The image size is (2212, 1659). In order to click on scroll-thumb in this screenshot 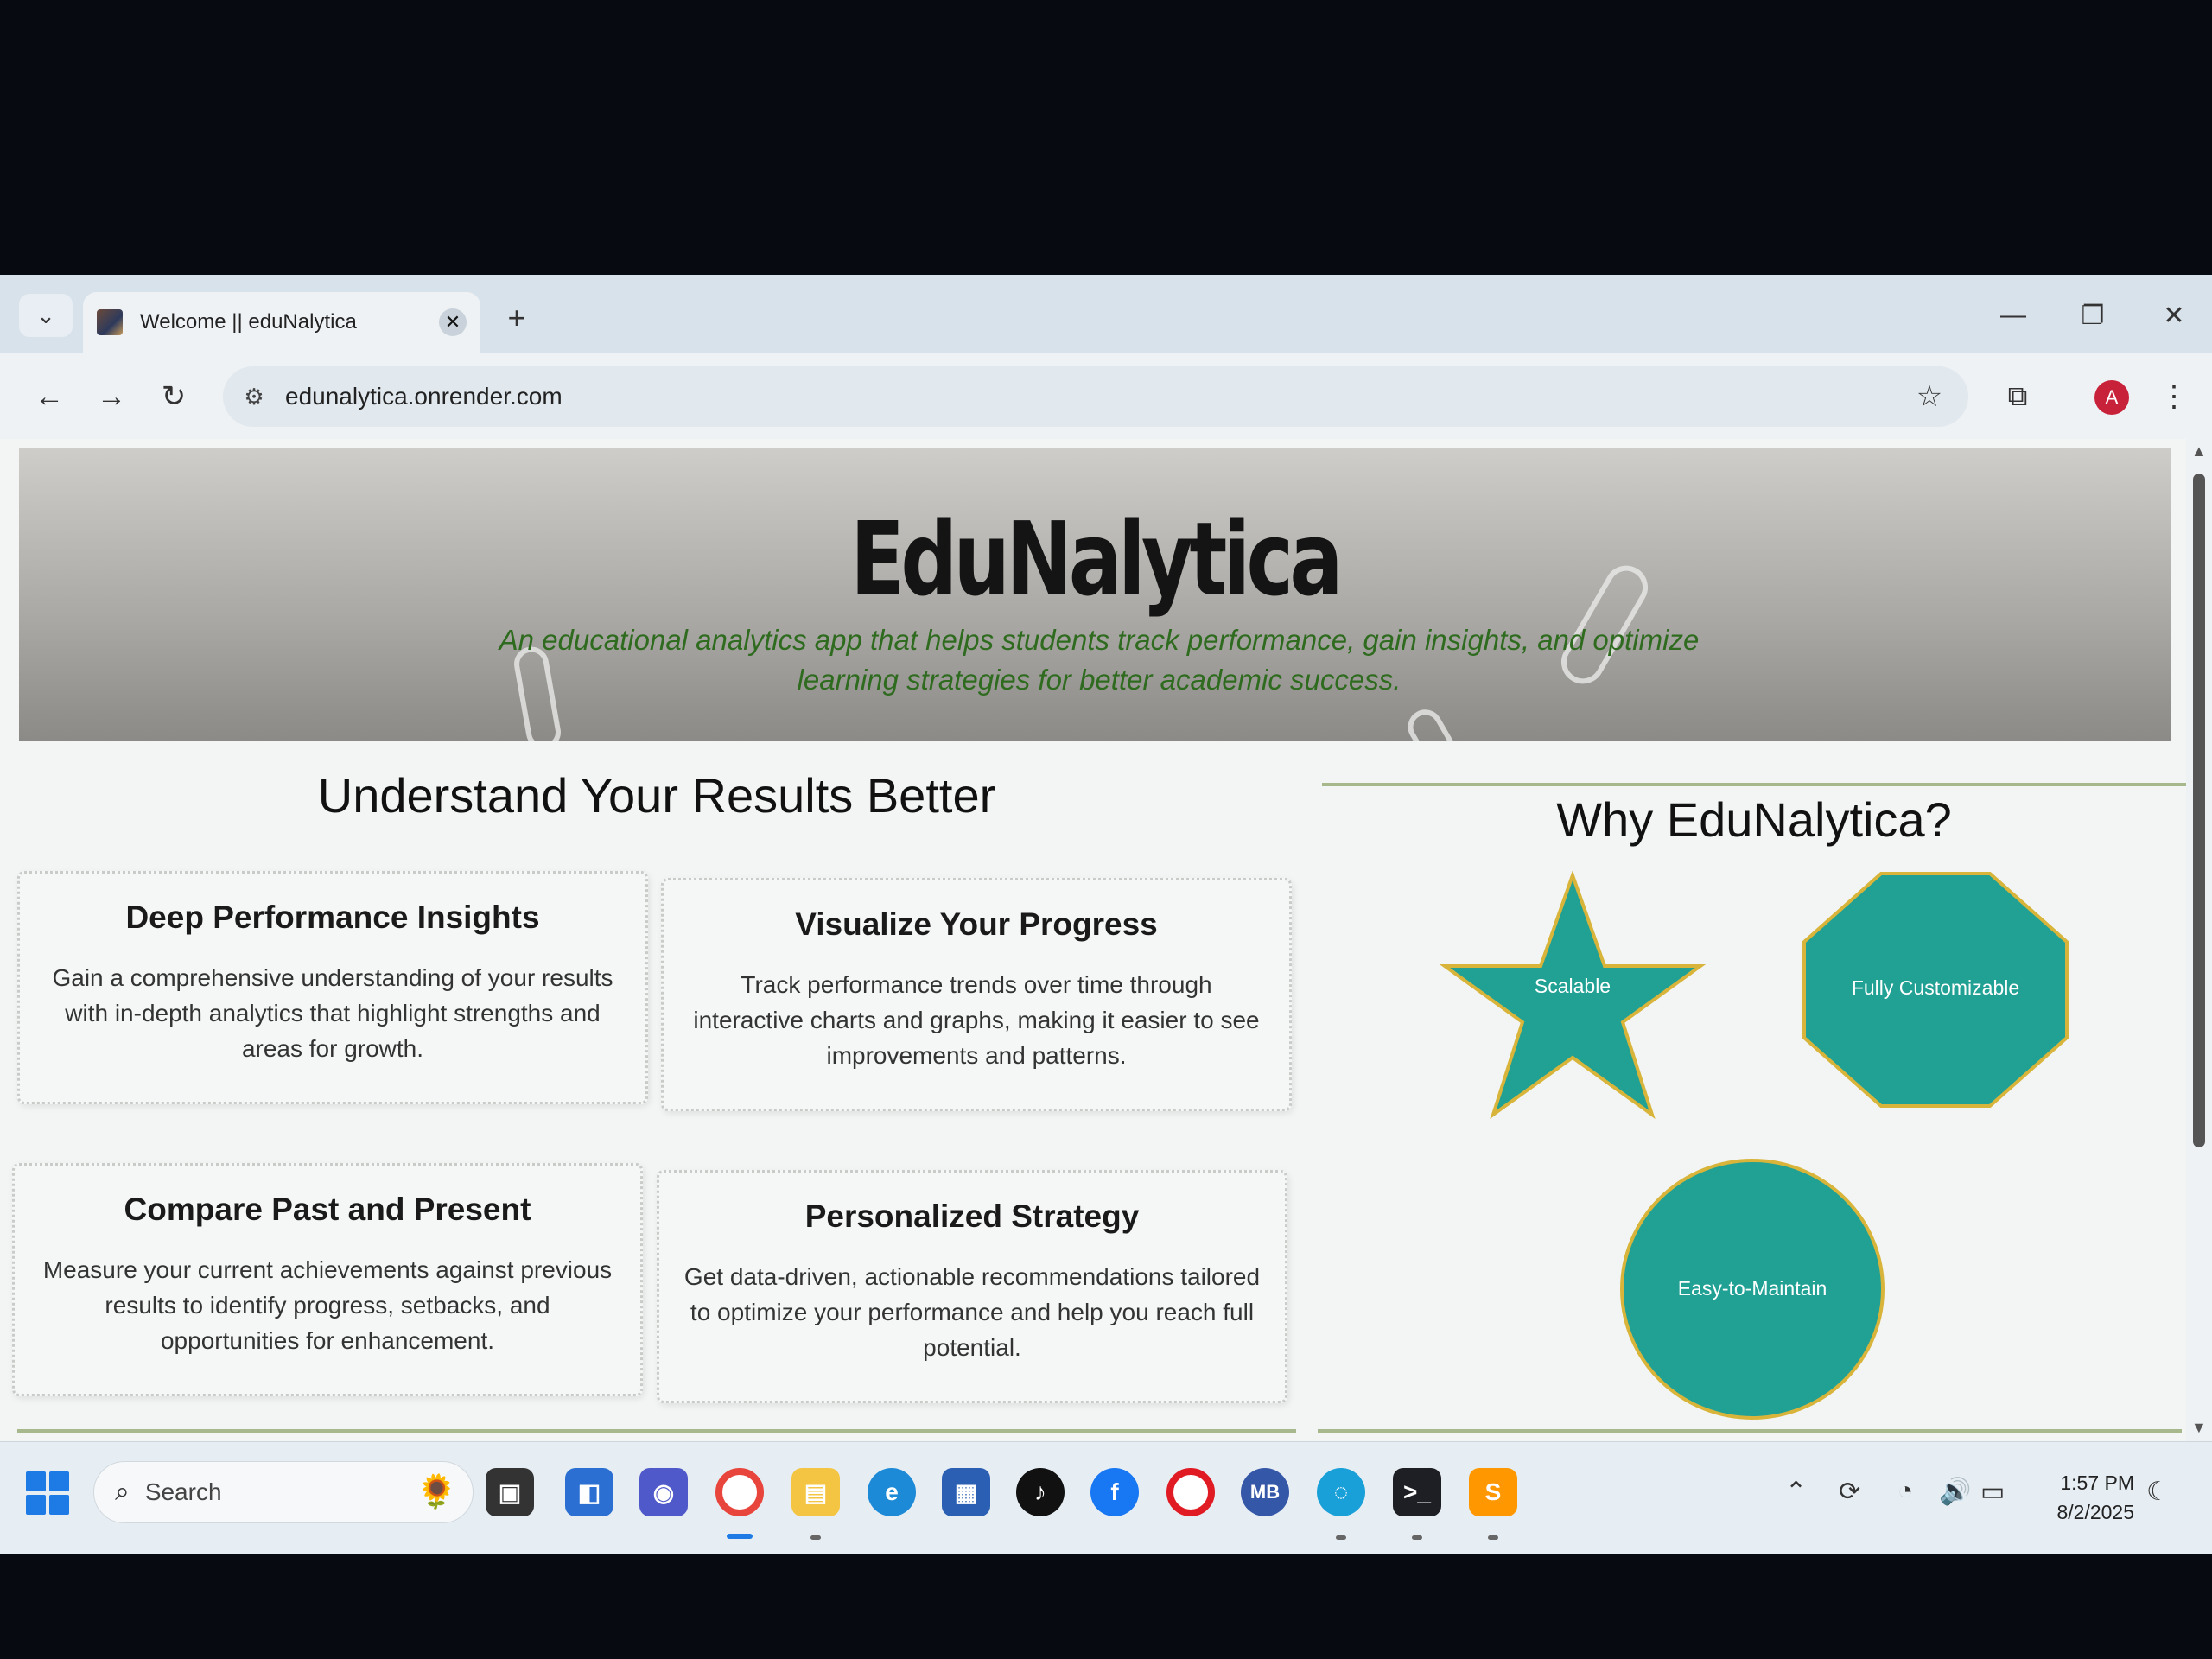, I will do `click(2199, 810)`.